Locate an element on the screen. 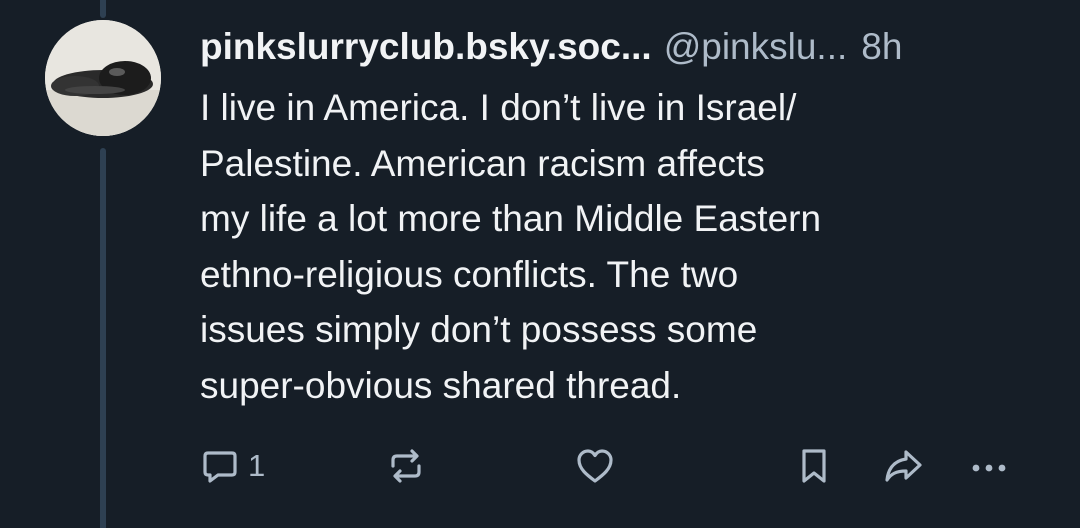 This screenshot has height=528, width=1080. post-header: pinkslurryclub.bsky.soc... @pinkslu... 8h is located at coordinates (551, 47).